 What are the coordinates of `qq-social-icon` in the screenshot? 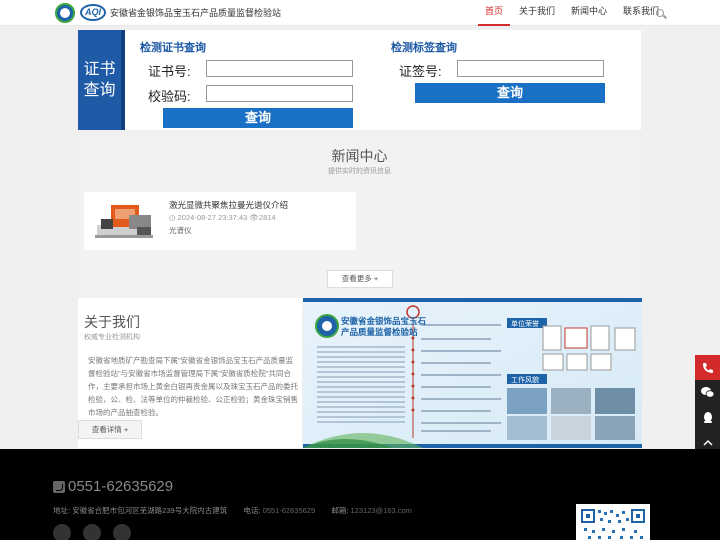 It's located at (62, 532).